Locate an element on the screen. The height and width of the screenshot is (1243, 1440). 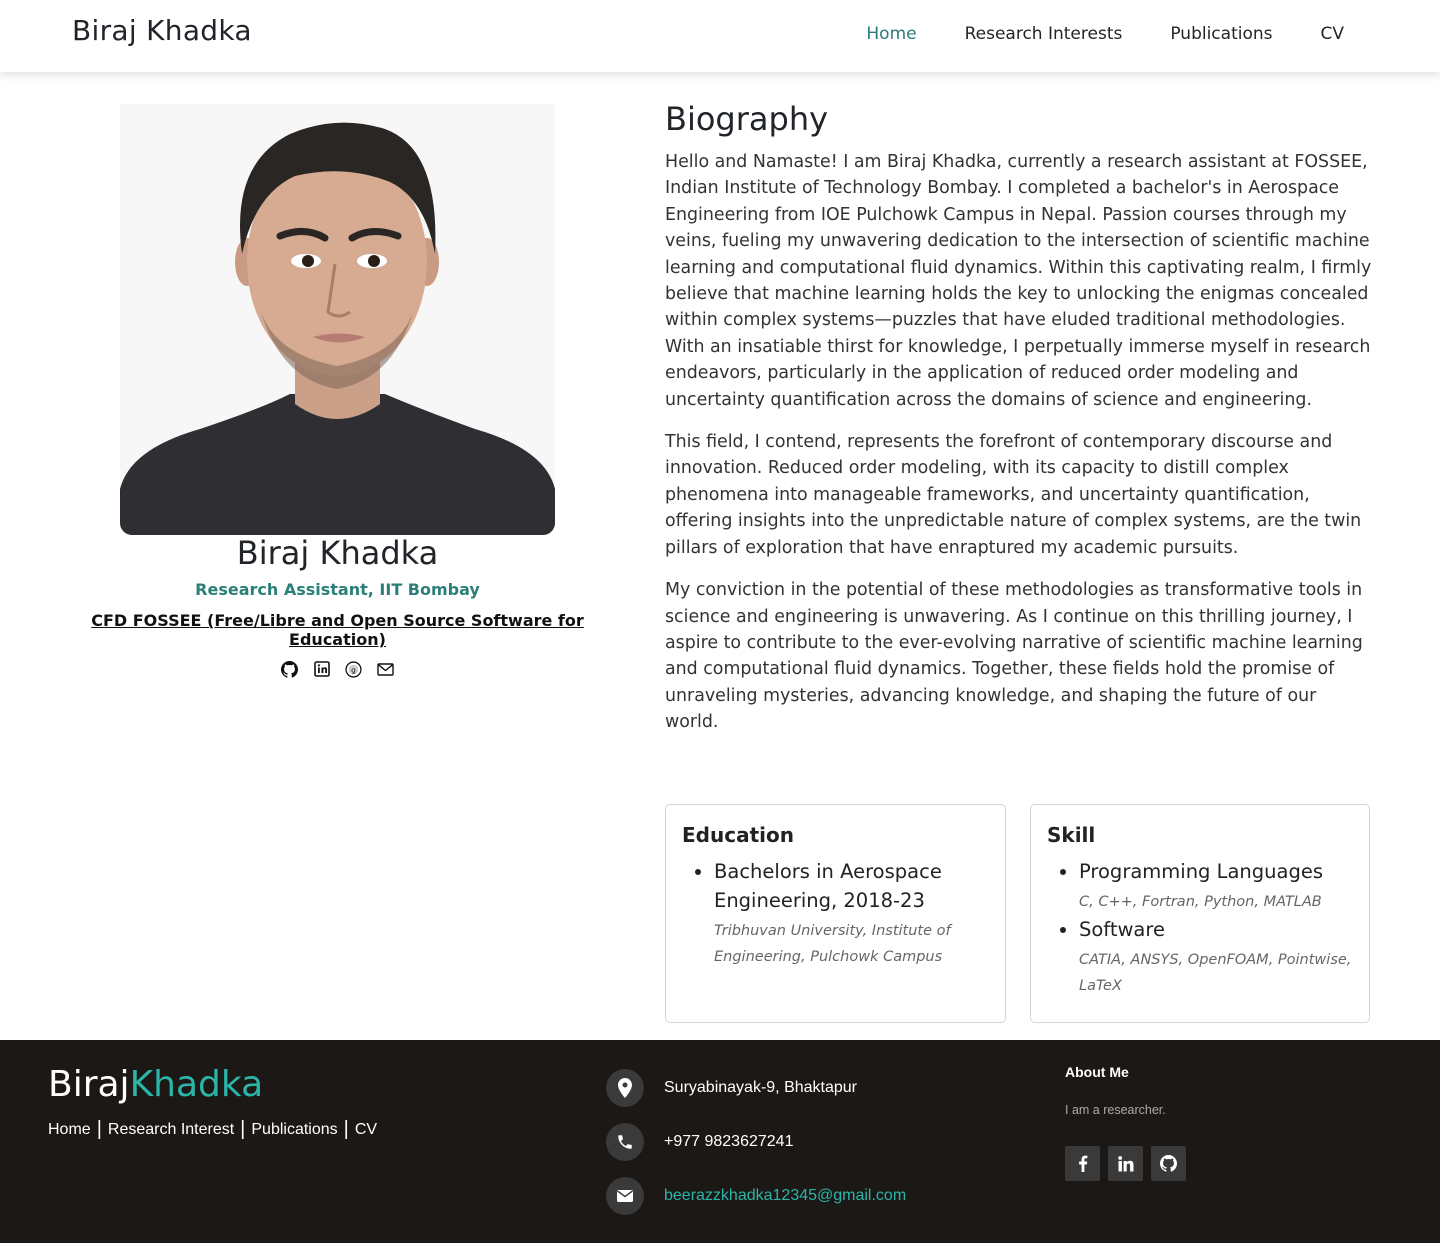
profile-social-links: g is located at coordinates (337, 669).